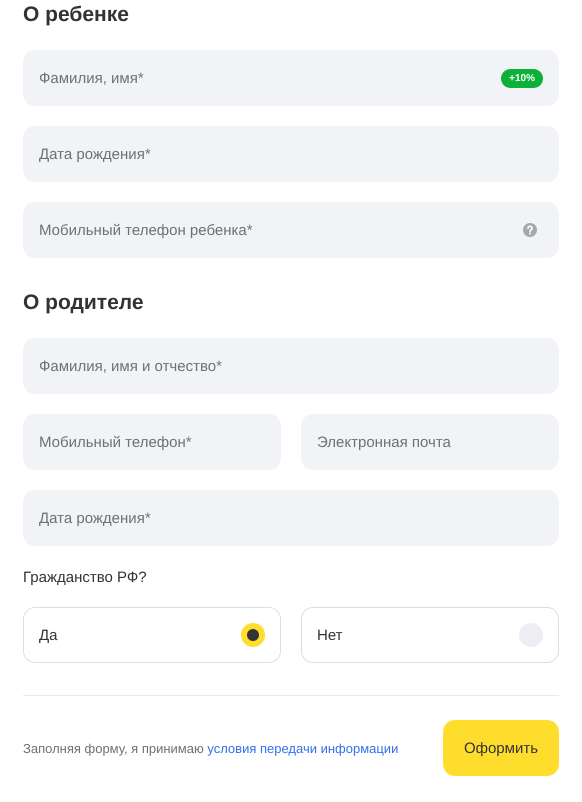 This screenshot has height=802, width=582. Describe the element at coordinates (152, 635) in the screenshot. I see `radio-option: Да` at that location.